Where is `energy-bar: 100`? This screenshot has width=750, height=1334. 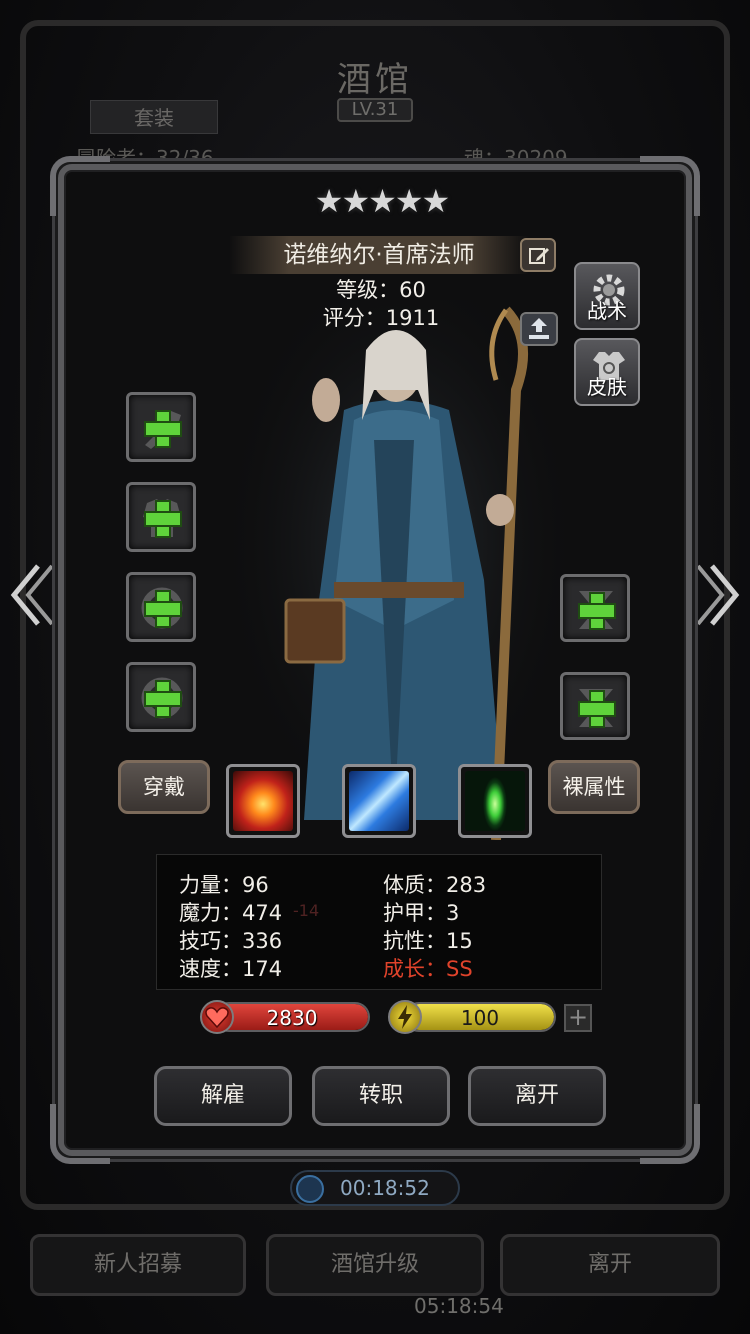 energy-bar: 100 is located at coordinates (480, 1017).